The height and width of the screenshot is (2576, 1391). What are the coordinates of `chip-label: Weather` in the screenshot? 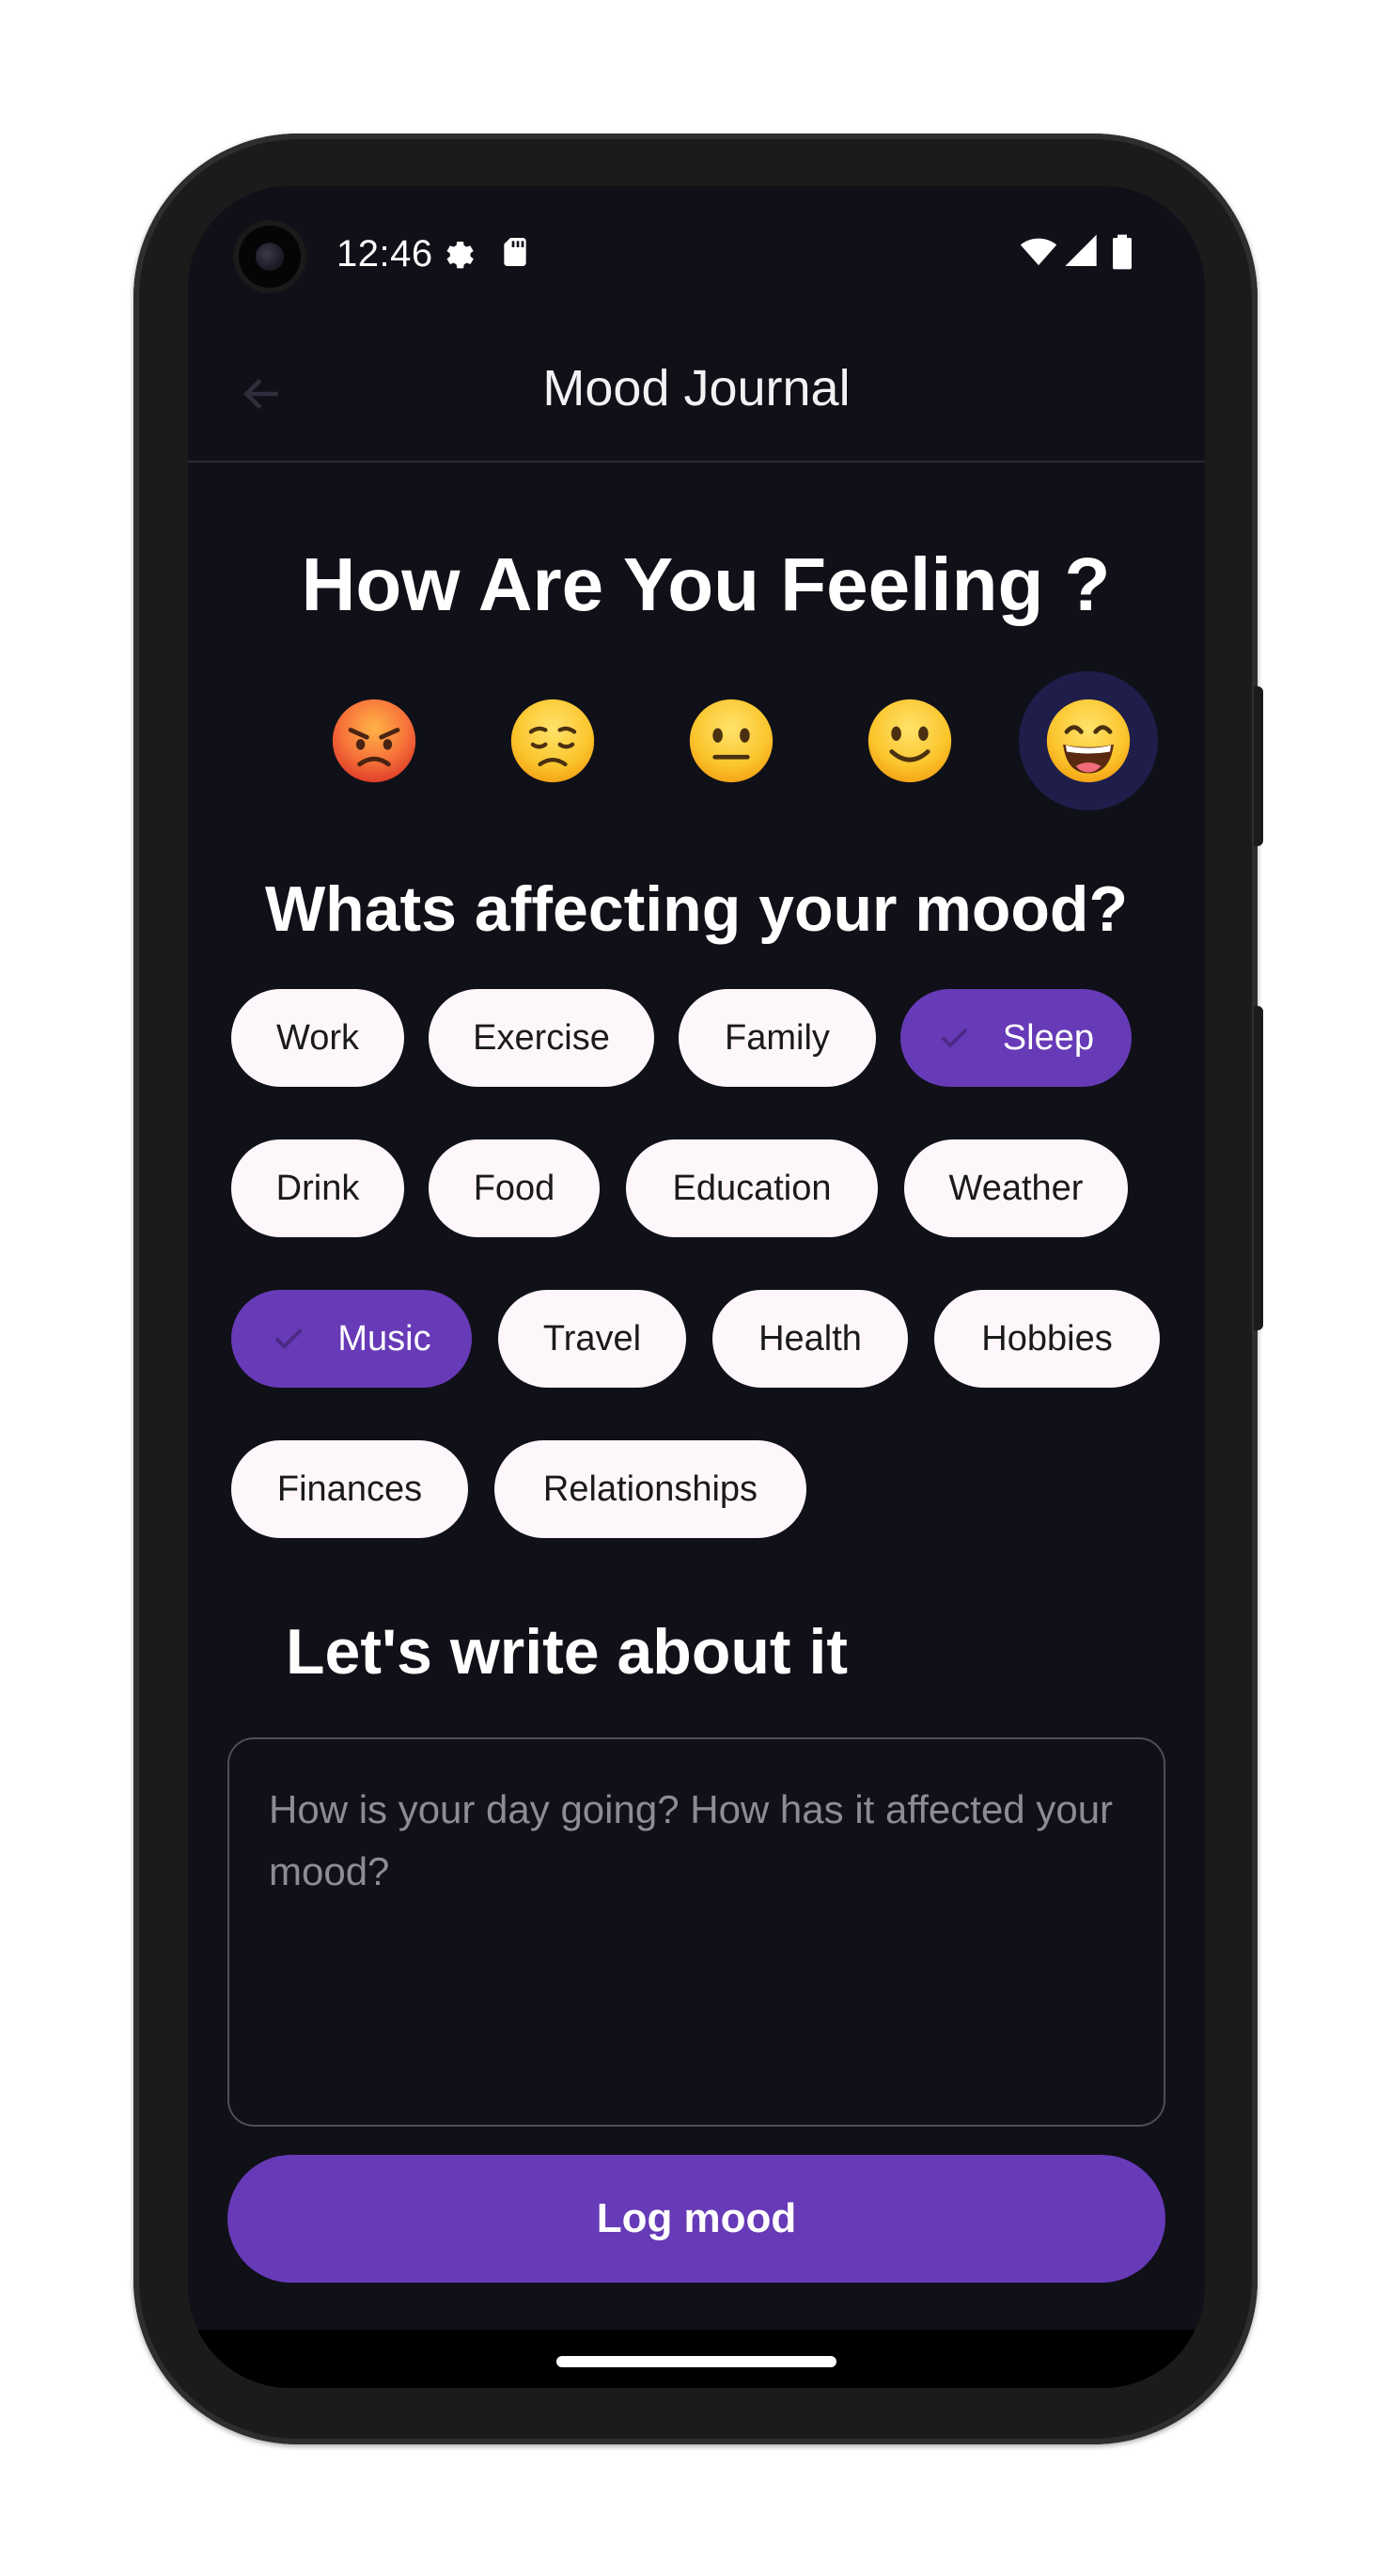 It's located at (1016, 1188).